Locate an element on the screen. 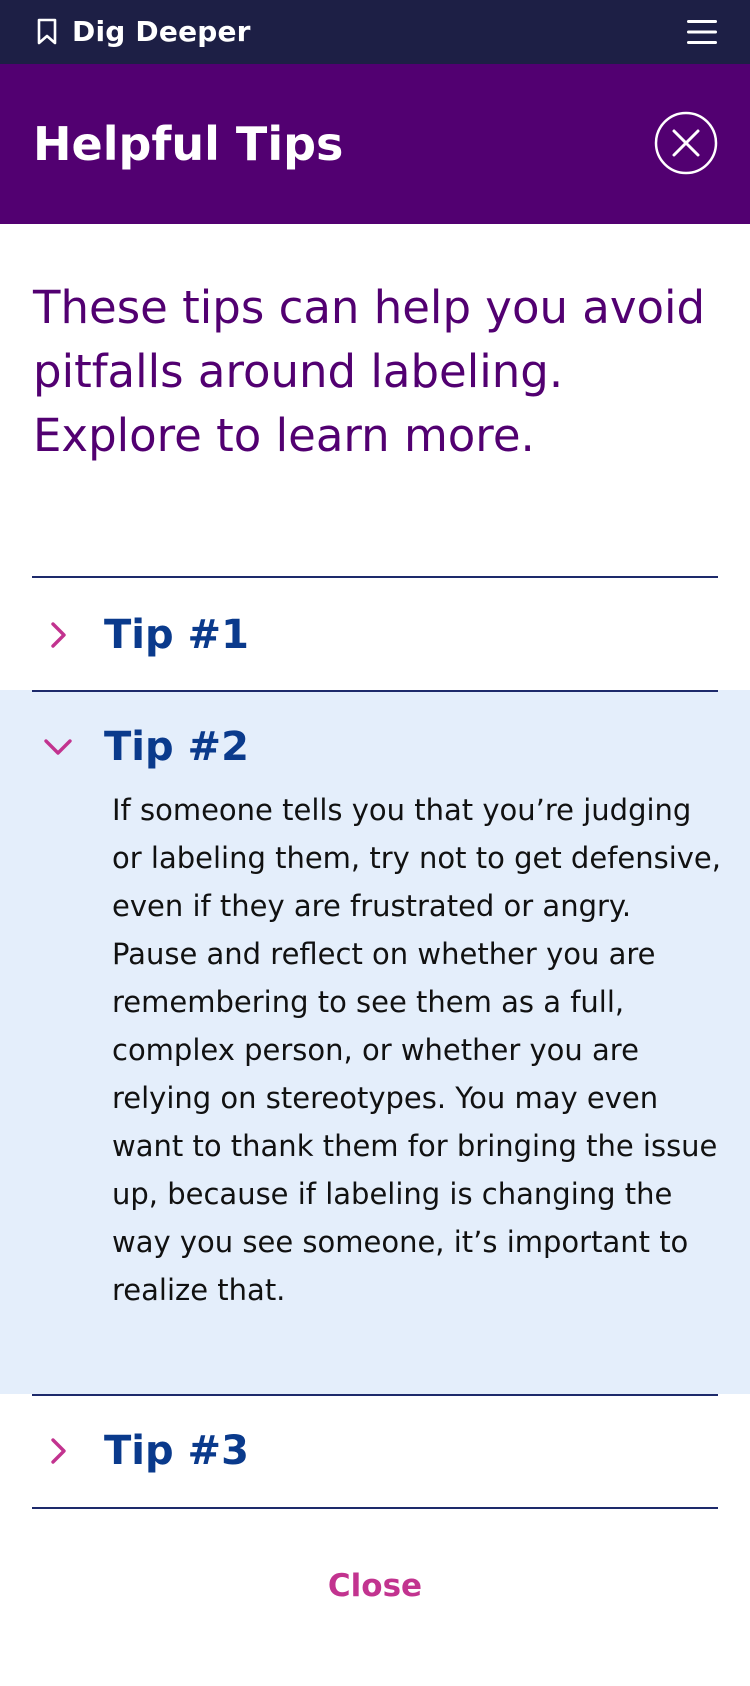 The image size is (750, 1686). bookmark-icon is located at coordinates (47, 32).